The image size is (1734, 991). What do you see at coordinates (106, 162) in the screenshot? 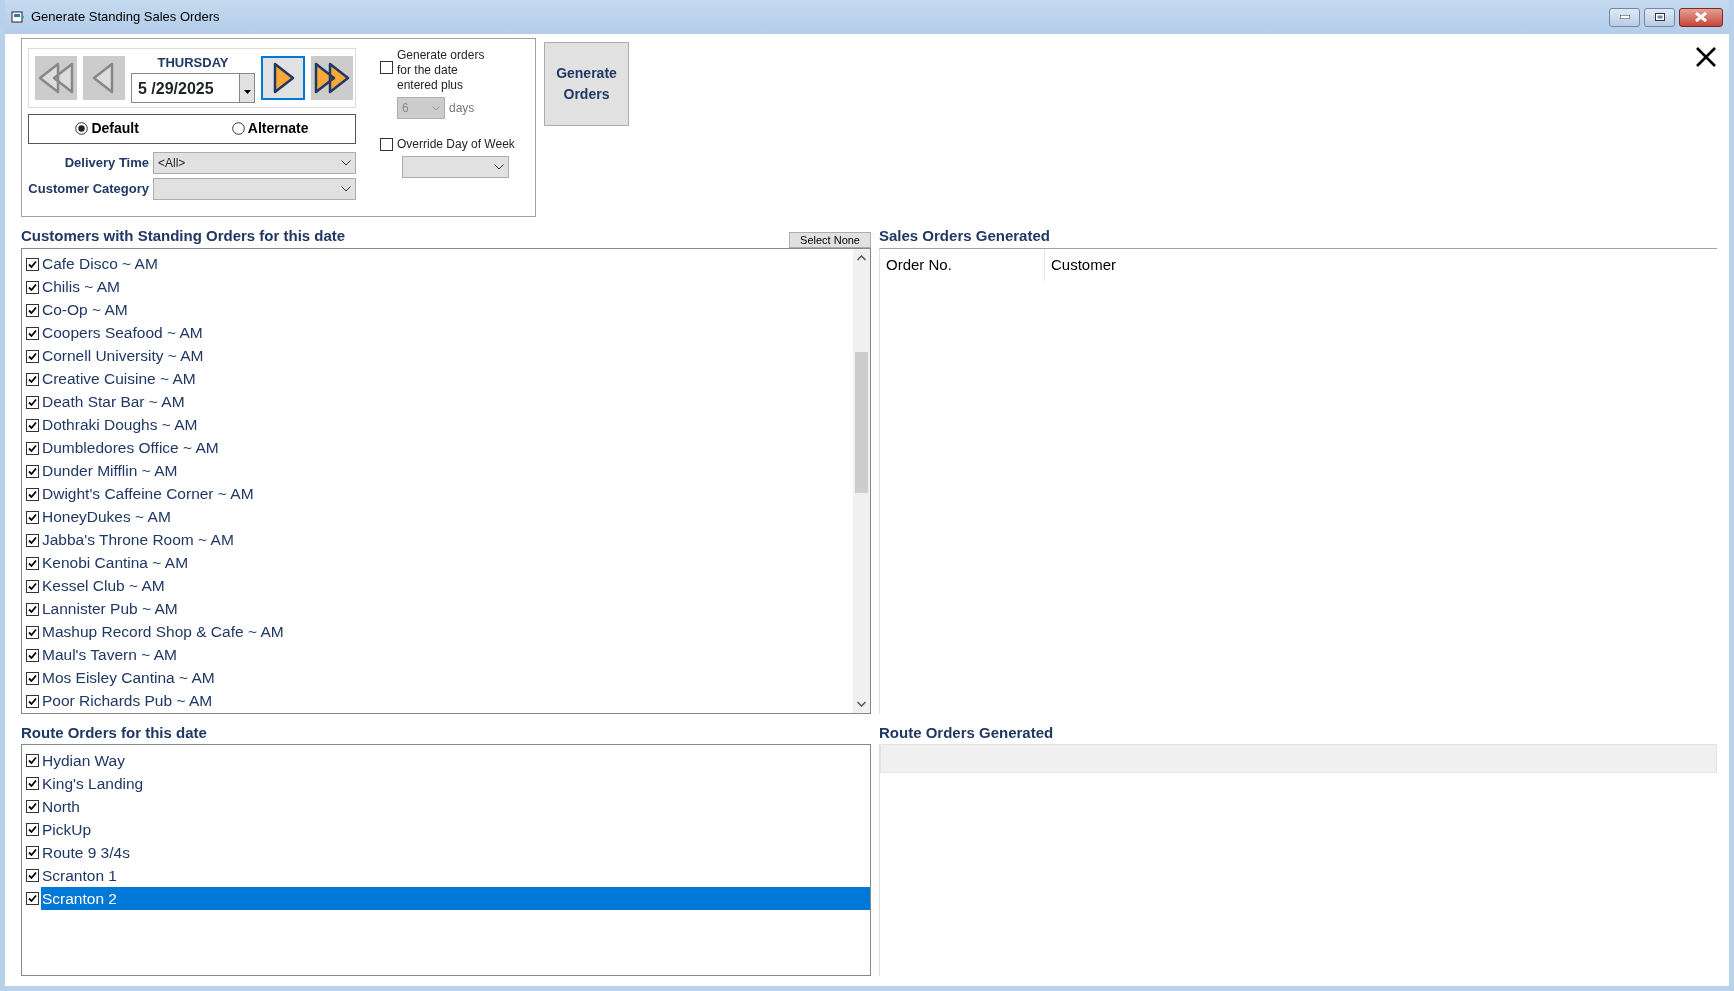
I see `field-label: Delivery Time` at bounding box center [106, 162].